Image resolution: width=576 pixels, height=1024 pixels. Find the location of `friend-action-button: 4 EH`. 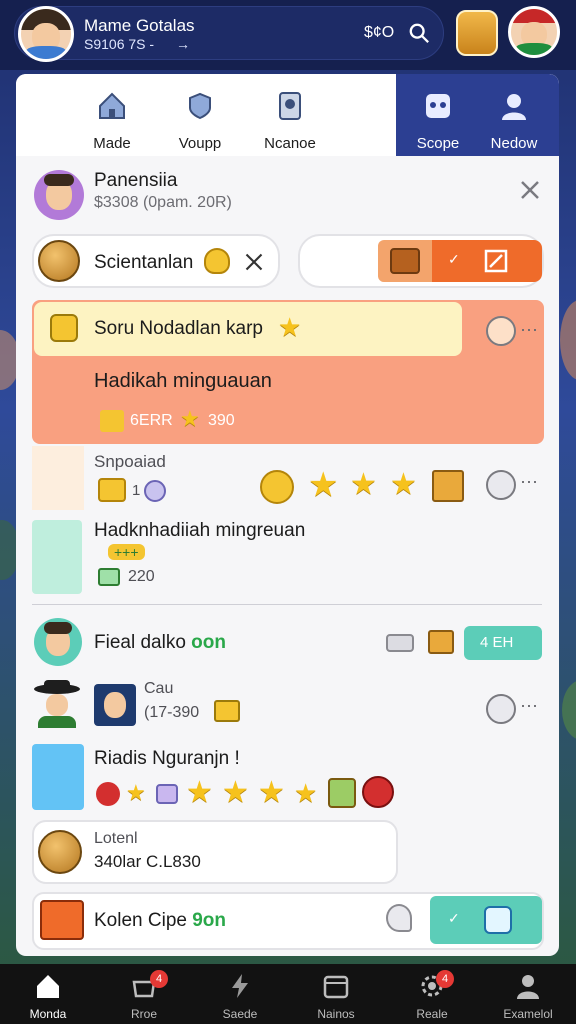

friend-action-button: 4 EH is located at coordinates (503, 643).